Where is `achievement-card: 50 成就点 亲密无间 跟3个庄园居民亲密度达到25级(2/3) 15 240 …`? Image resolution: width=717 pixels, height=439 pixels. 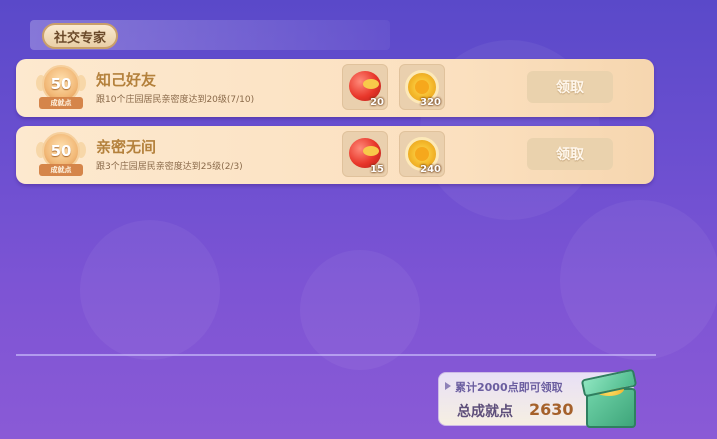 achievement-card: 50 成就点 亲密无间 跟3个庄园居民亲密度达到25级(2/3) 15 240 … is located at coordinates (335, 155).